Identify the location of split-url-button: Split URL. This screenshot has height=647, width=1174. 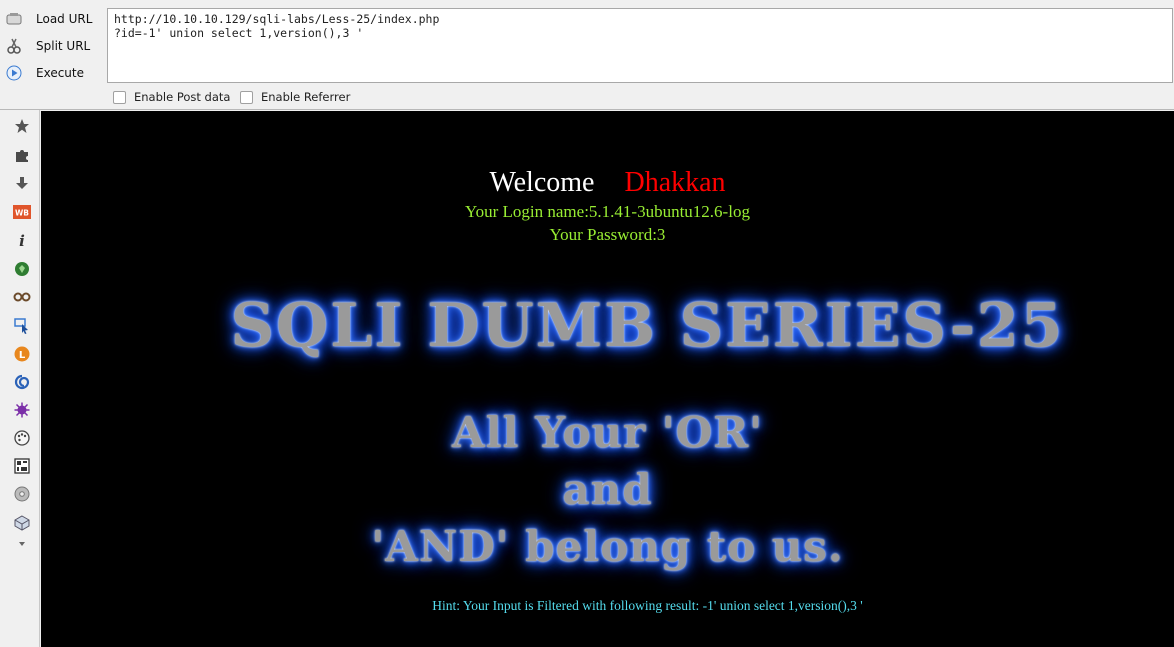
(52, 46).